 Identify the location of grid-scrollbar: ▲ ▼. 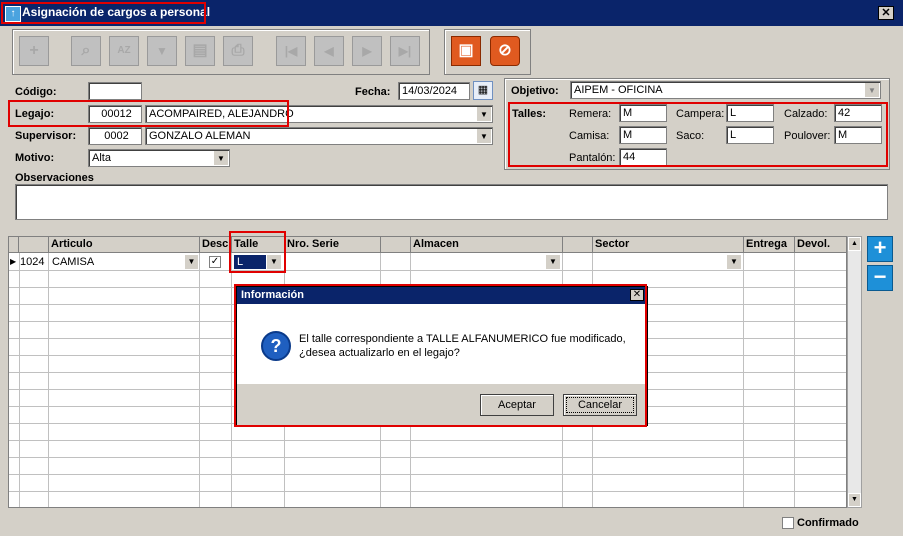
(854, 372).